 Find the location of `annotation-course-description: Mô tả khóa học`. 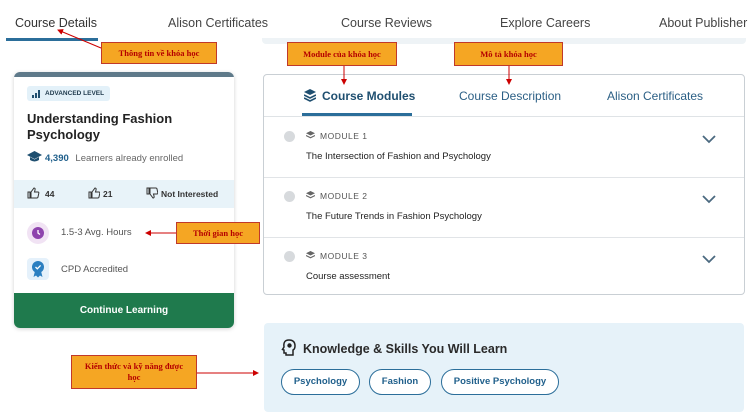

annotation-course-description: Mô tả khóa học is located at coordinates (508, 54).